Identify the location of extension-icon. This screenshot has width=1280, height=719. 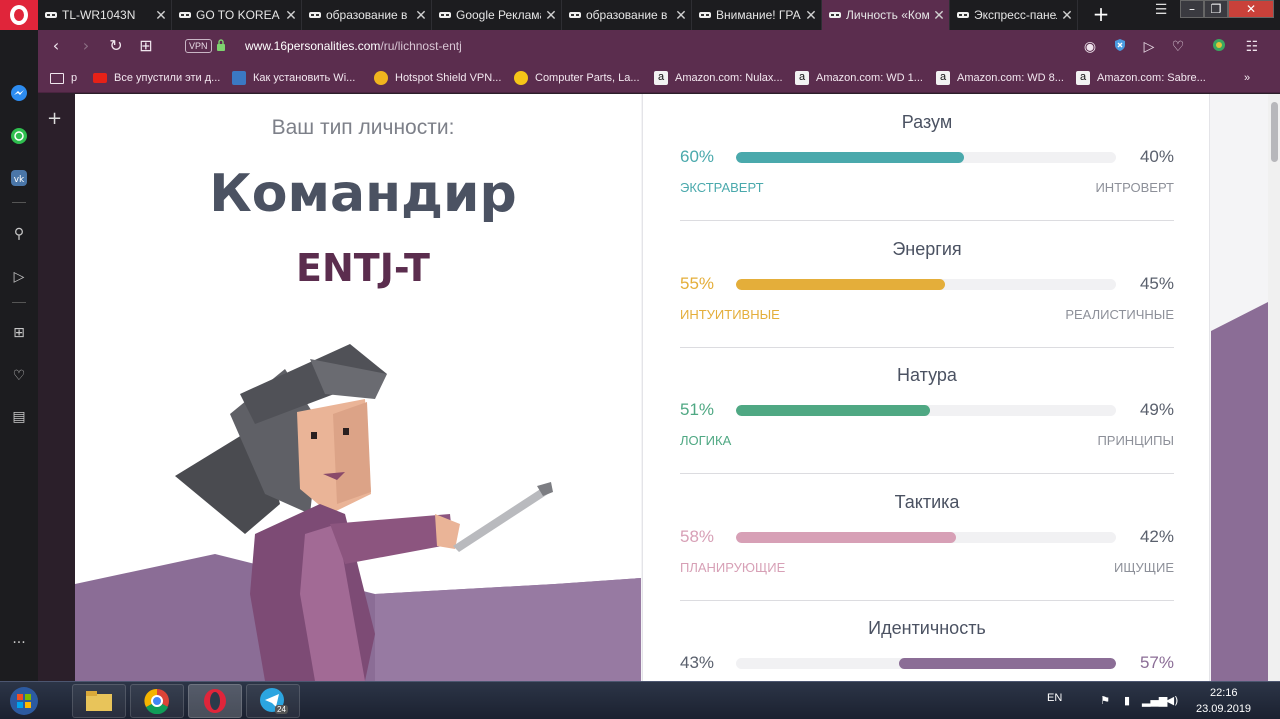
(1219, 47).